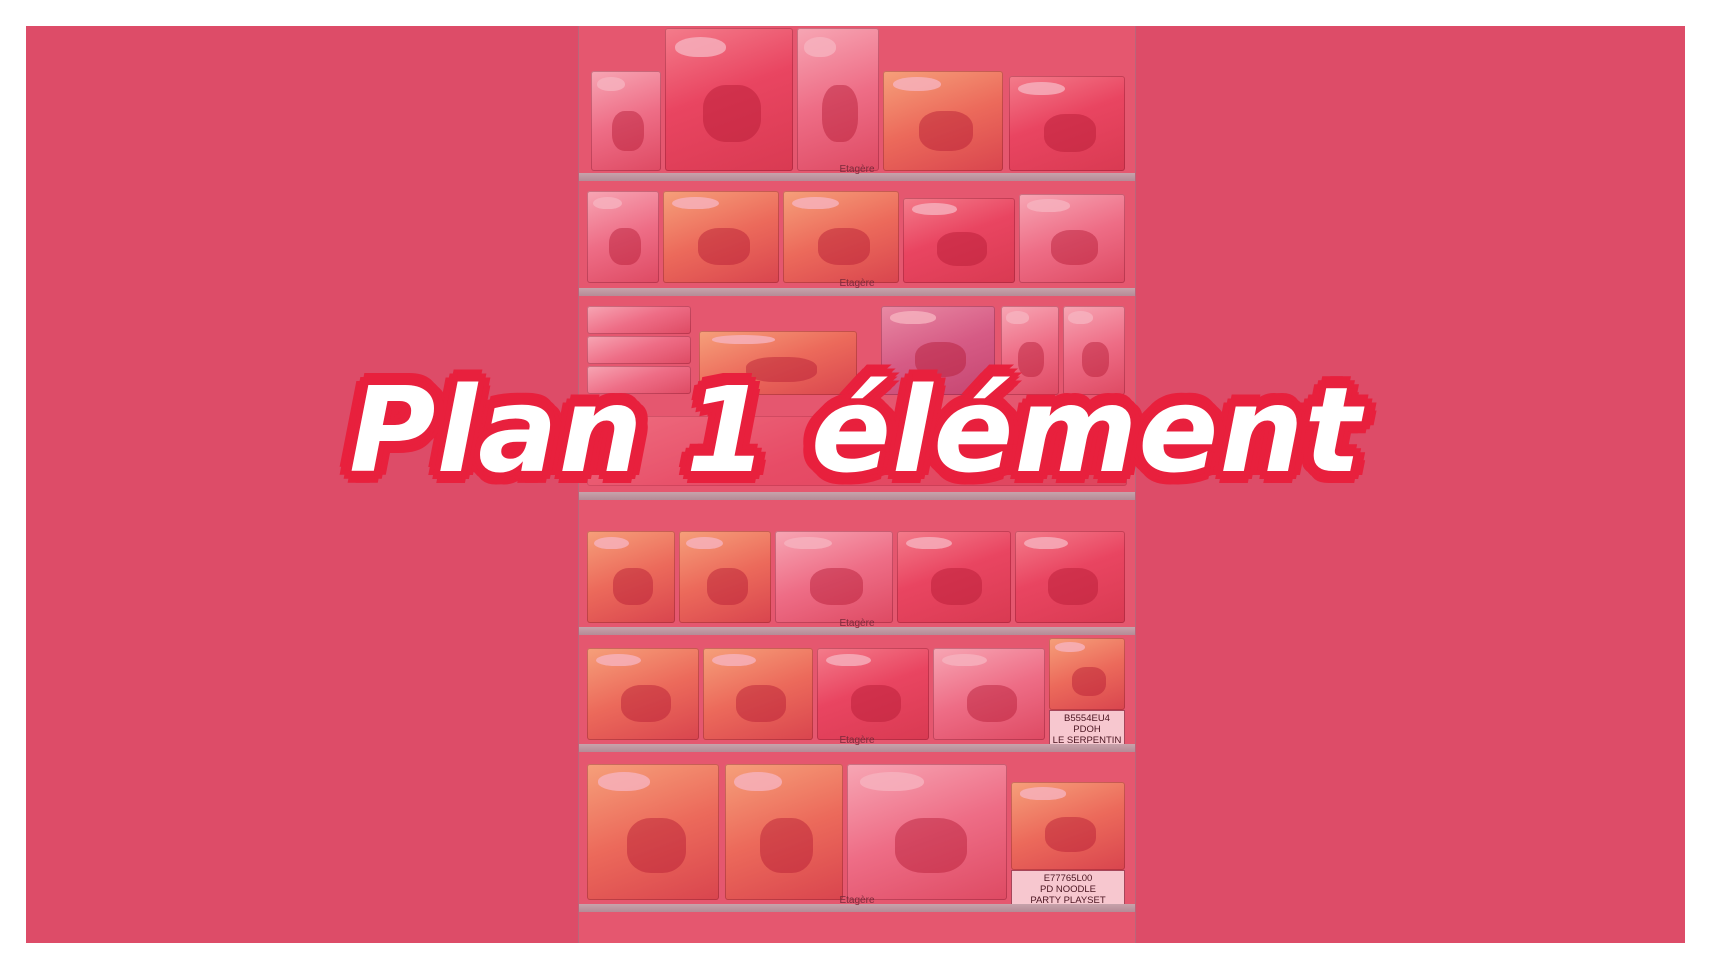 The height and width of the screenshot is (968, 1711). Describe the element at coordinates (1068, 889) in the screenshot. I see `sku-line: PD NOODLE` at that location.